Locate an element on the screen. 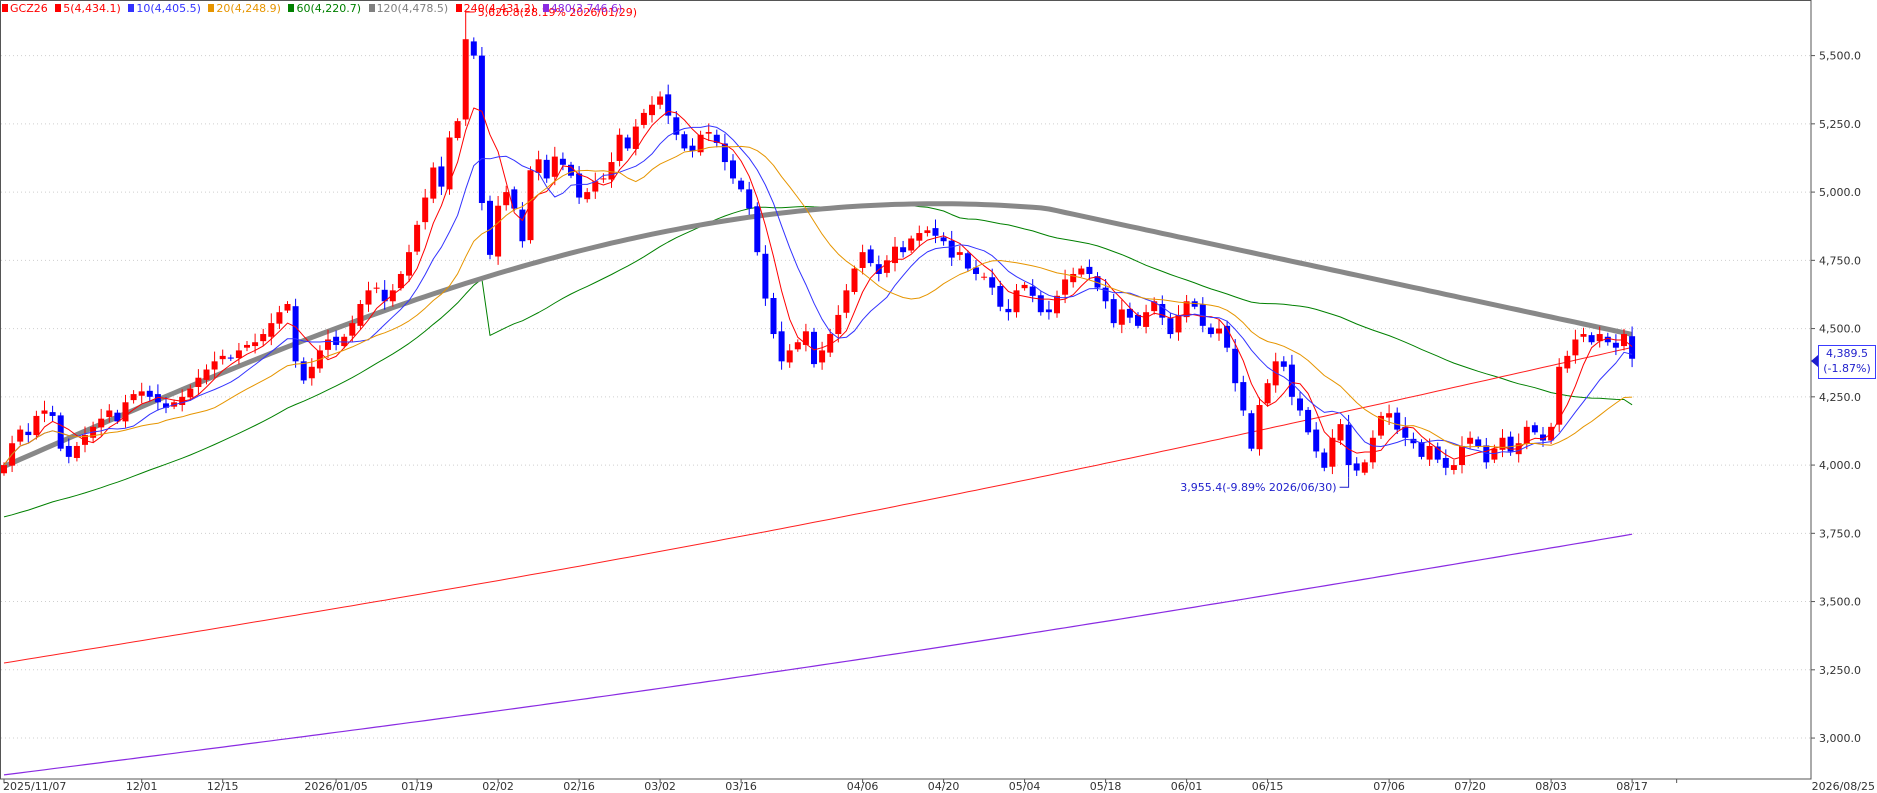  y-tick-label: 3,750.0 is located at coordinates (1840, 533).